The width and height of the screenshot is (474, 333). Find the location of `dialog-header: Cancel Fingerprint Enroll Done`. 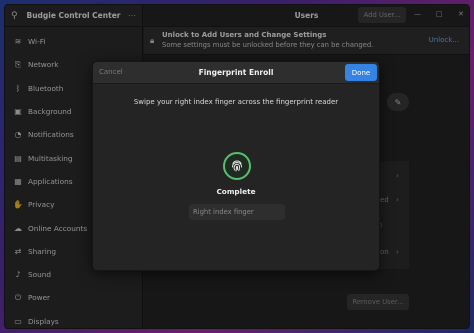

dialog-header: Cancel Fingerprint Enroll Done is located at coordinates (236, 73).